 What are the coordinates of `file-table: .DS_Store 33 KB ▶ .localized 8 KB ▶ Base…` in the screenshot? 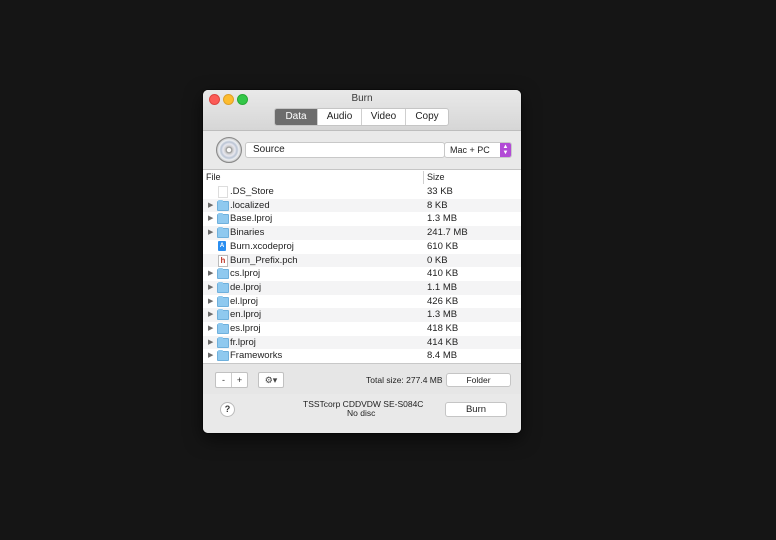 It's located at (362, 274).